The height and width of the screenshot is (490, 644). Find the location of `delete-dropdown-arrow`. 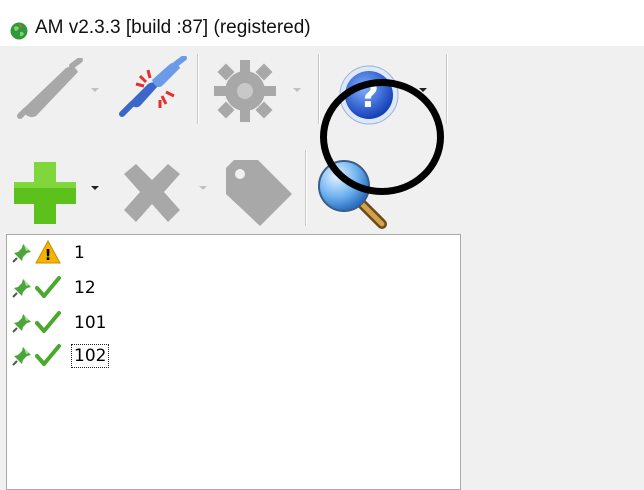

delete-dropdown-arrow is located at coordinates (203, 188).